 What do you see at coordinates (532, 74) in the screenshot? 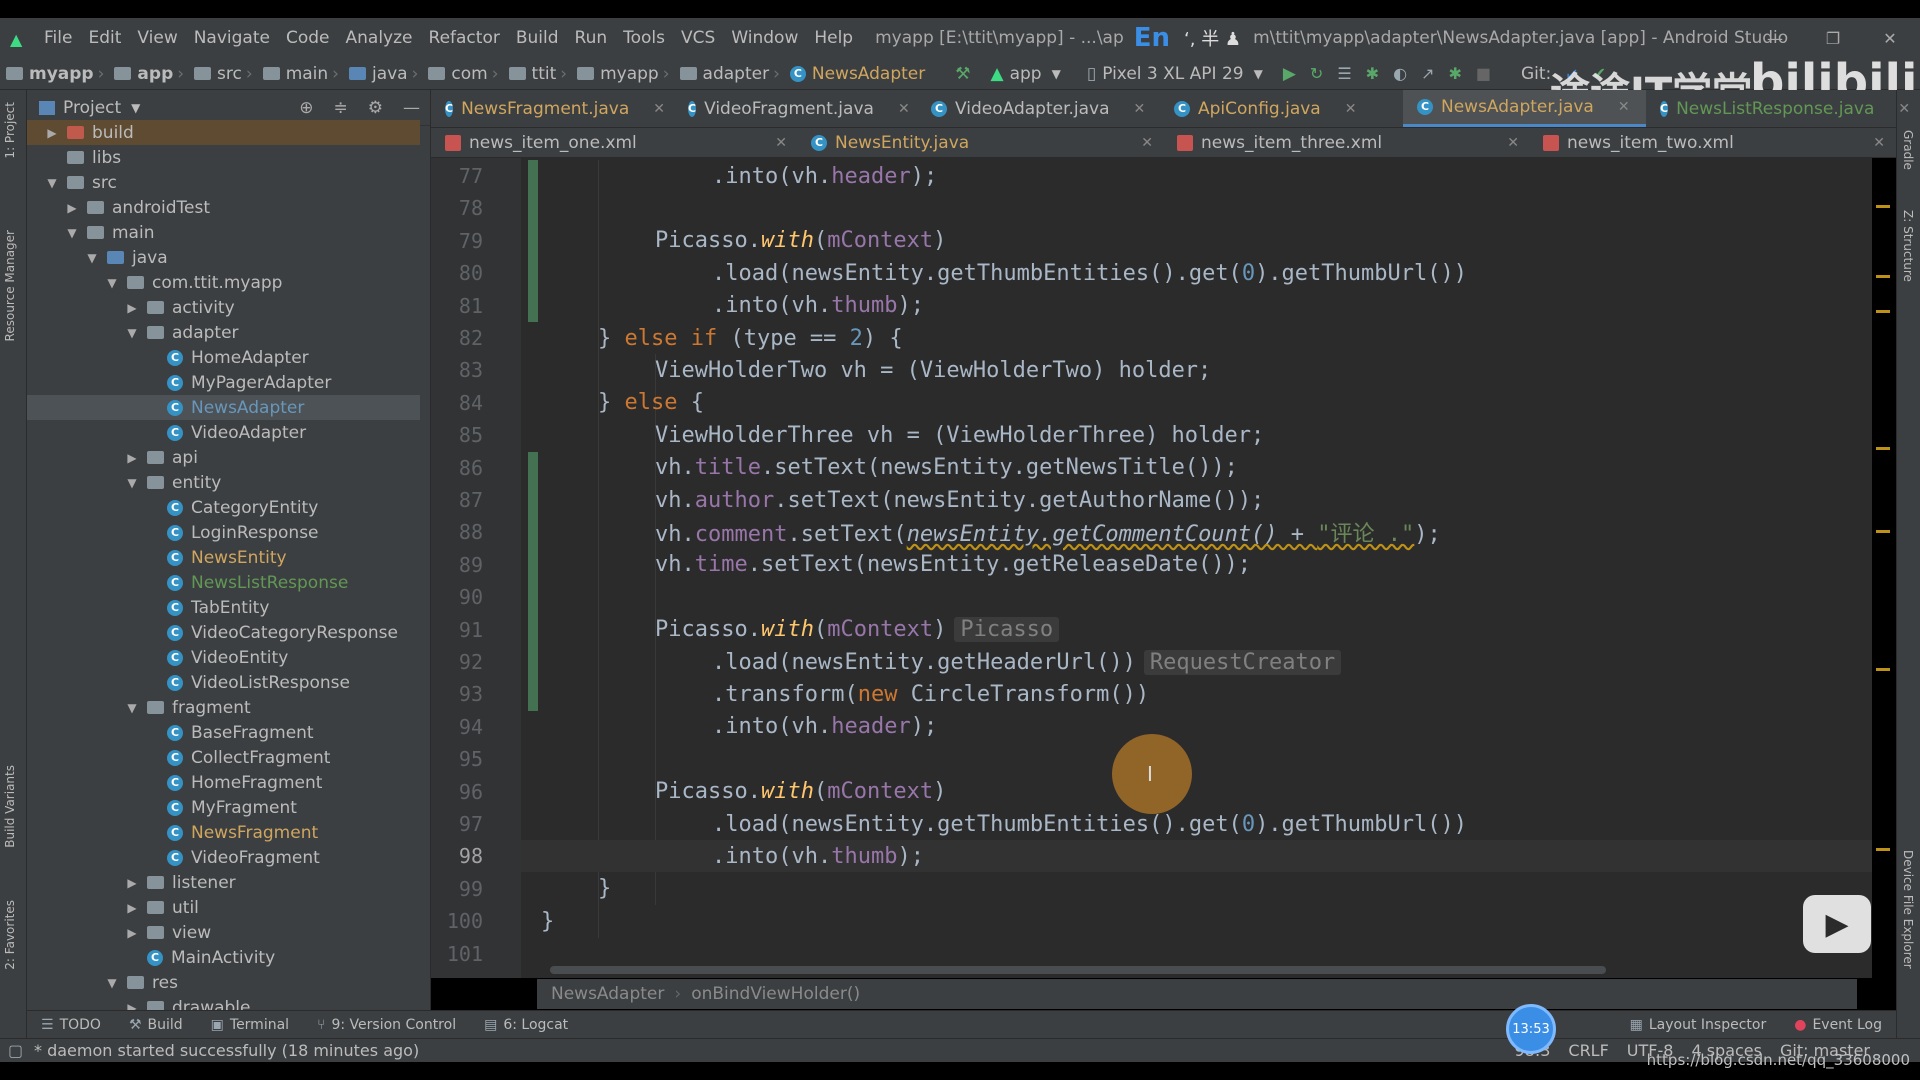
I see `breadcrumb-item: ttit` at bounding box center [532, 74].